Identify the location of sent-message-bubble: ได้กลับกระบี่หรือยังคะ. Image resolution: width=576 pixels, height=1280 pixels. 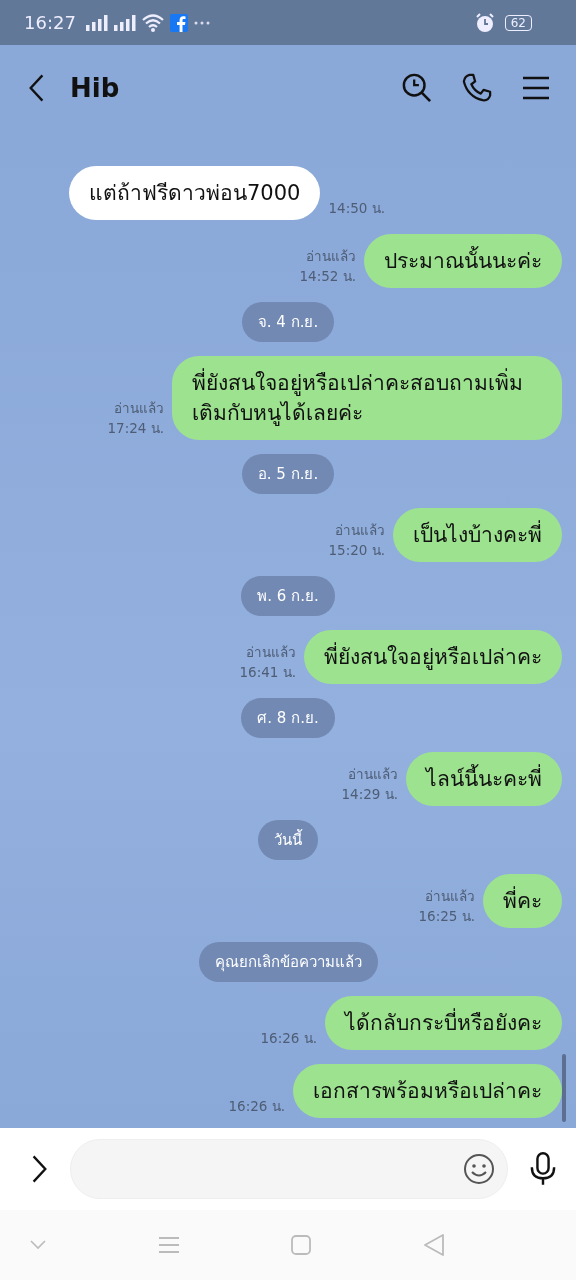
(443, 1023).